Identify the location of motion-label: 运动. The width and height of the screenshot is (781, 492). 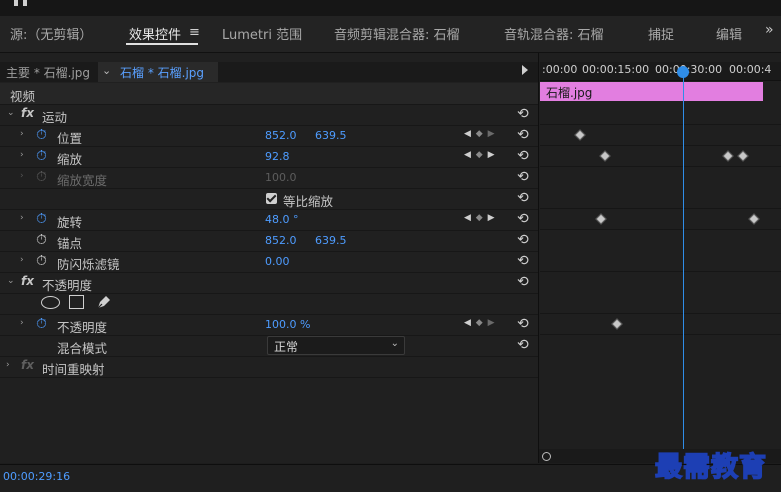
(55, 117).